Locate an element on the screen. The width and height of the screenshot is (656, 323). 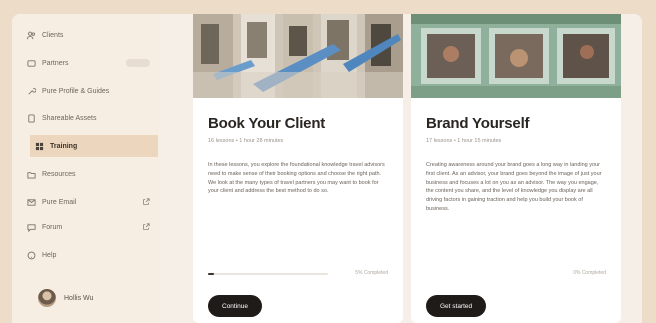
partners-icon is located at coordinates (31, 63).